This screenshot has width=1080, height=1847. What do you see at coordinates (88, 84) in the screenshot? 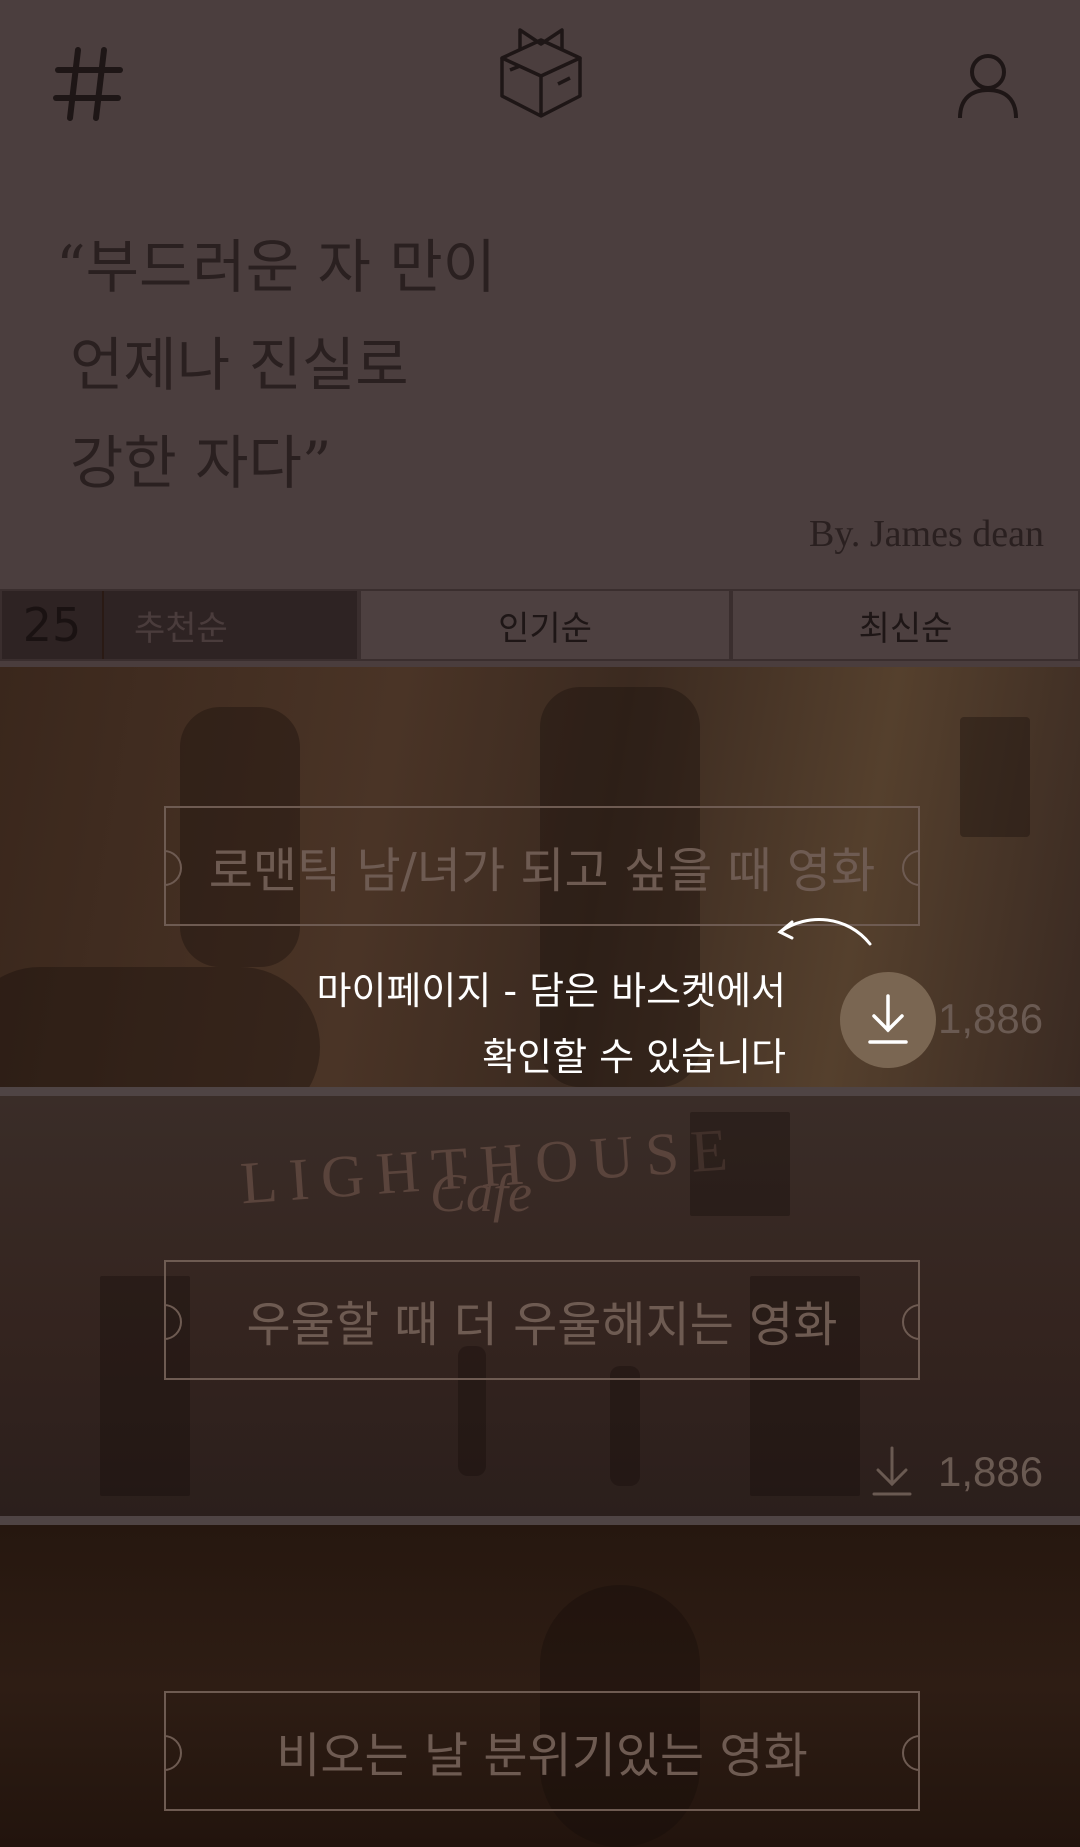
I see `hash-icon` at bounding box center [88, 84].